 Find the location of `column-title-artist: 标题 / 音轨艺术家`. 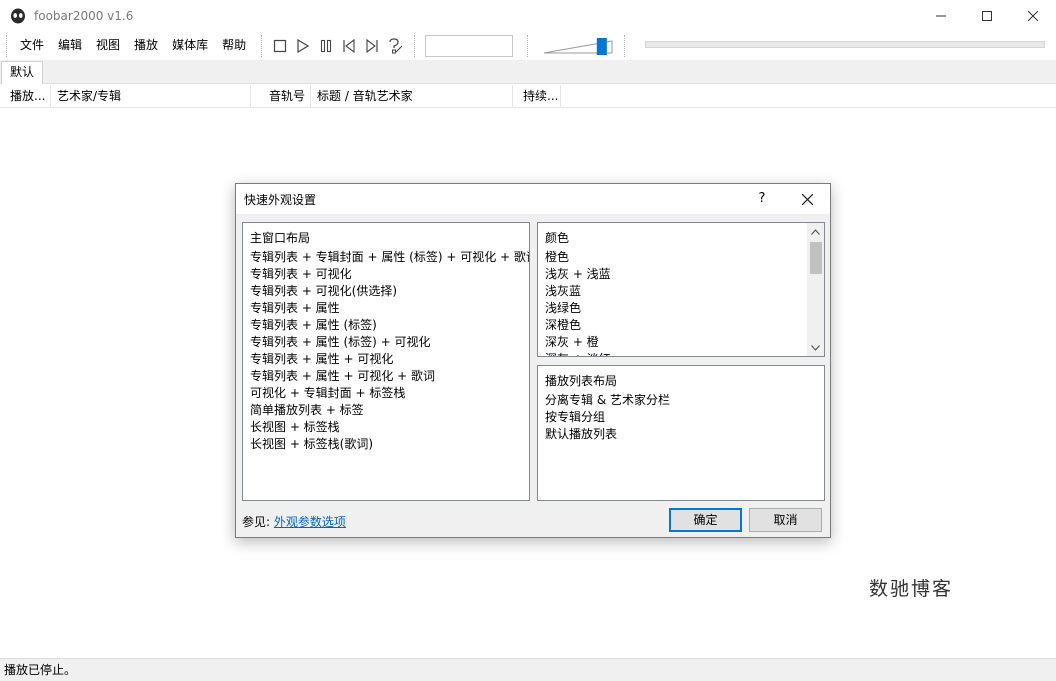

column-title-artist: 标题 / 音轨艺术家 is located at coordinates (412, 96).